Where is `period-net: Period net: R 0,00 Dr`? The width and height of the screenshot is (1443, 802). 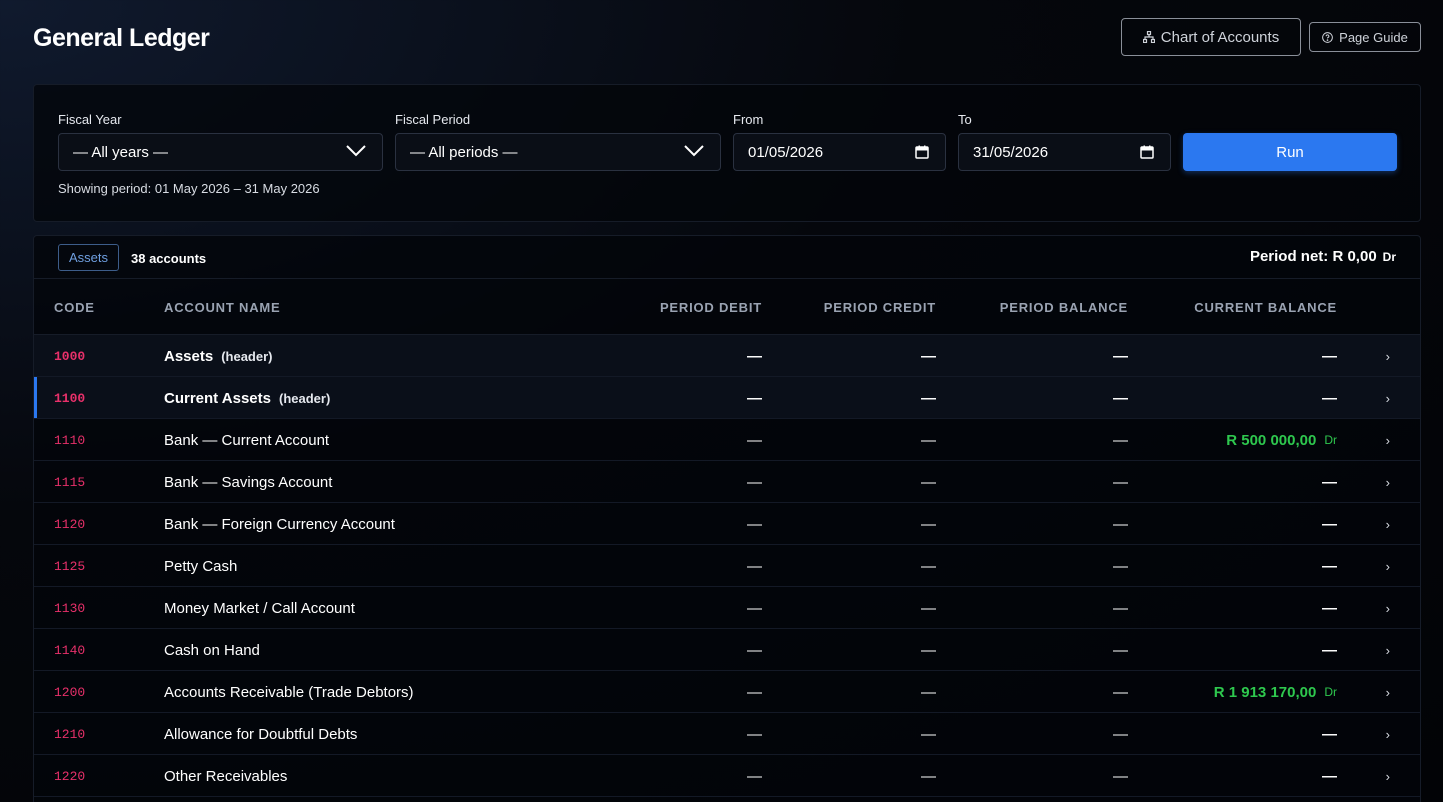
period-net: Period net: R 0,00 Dr is located at coordinates (1323, 256).